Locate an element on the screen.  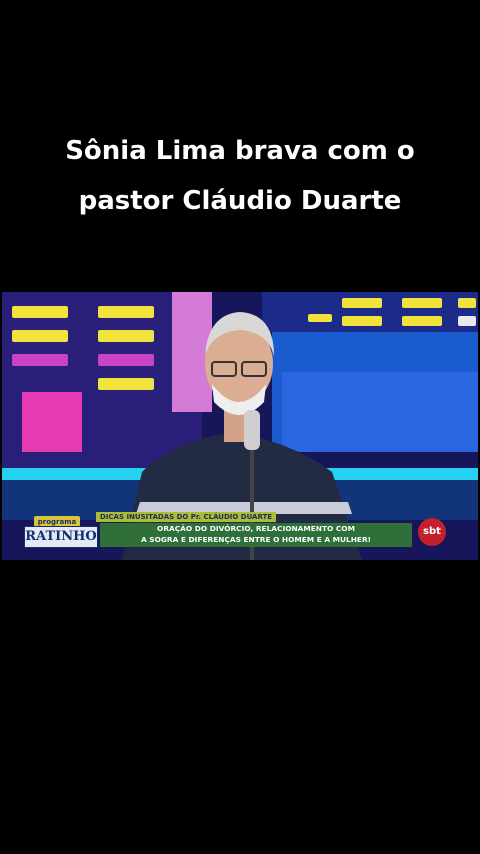
caption-line-2: pastor Cláudio Duarte is located at coordinates (240, 201).